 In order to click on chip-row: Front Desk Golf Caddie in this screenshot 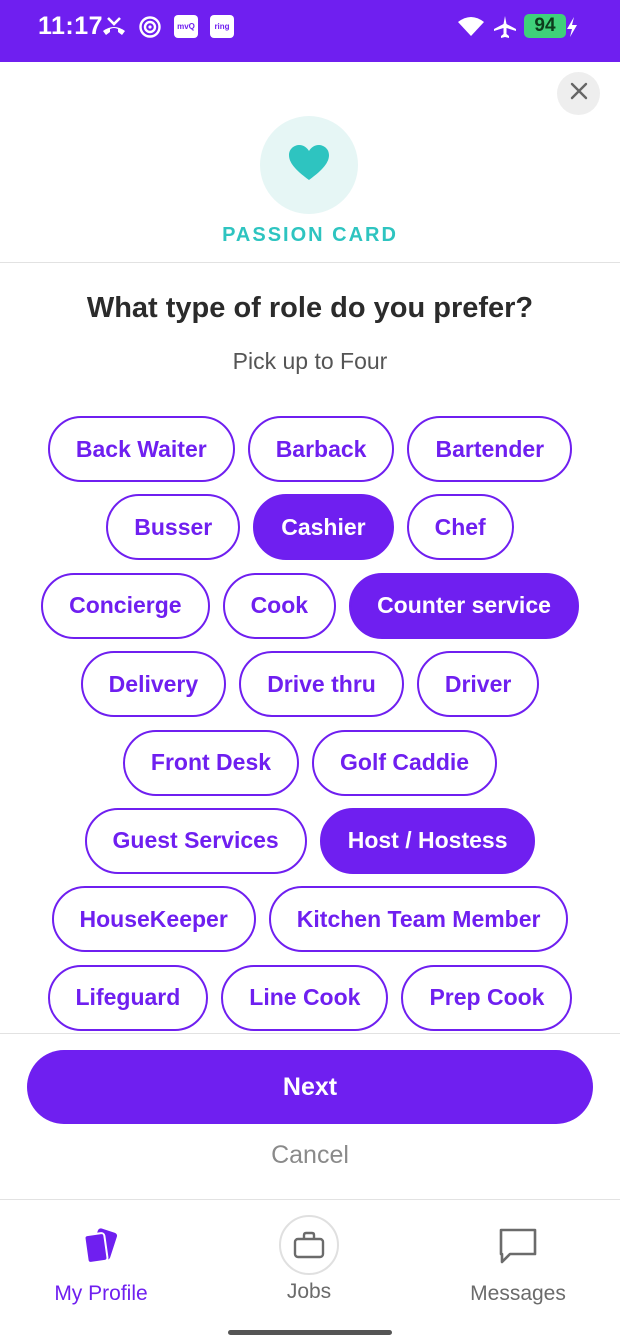, I will do `click(310, 762)`.